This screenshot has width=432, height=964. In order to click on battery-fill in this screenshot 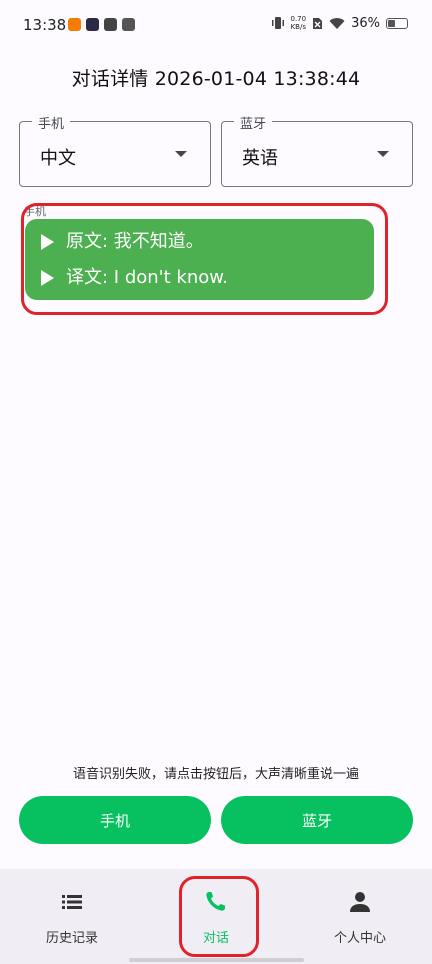, I will do `click(392, 23)`.